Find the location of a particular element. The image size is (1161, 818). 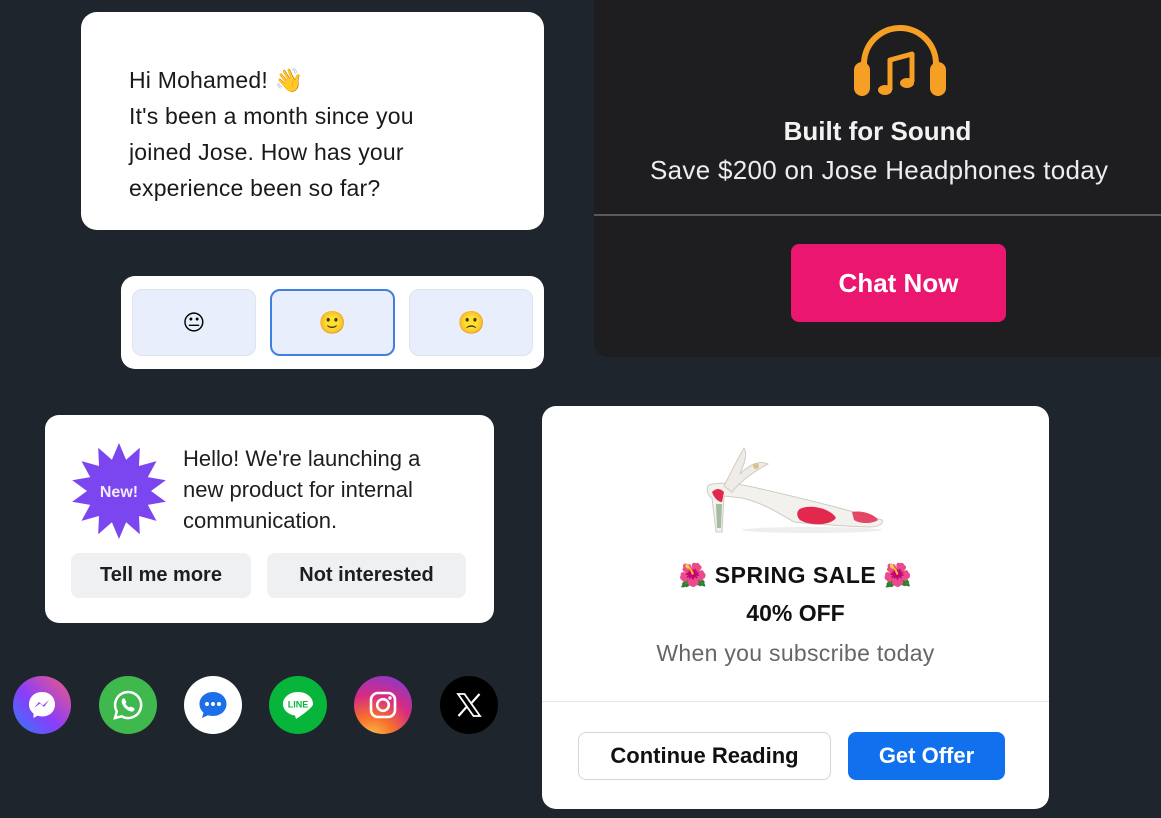

x-icon is located at coordinates (469, 705).